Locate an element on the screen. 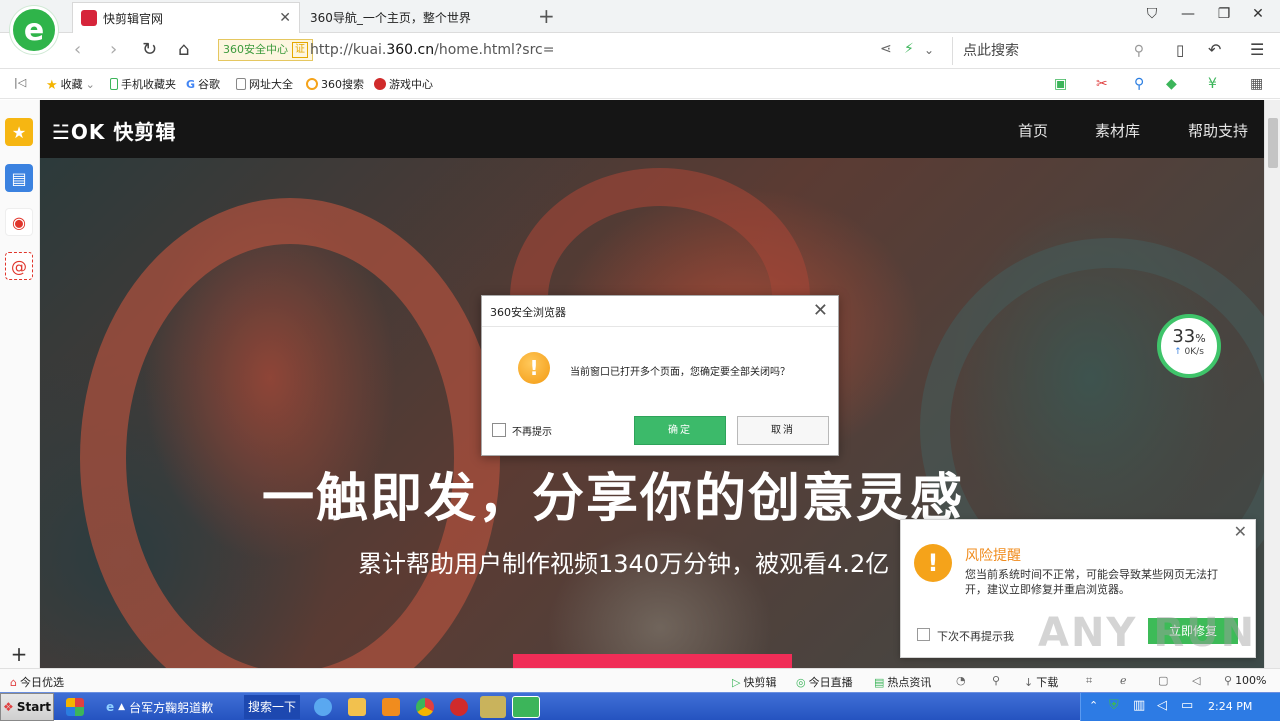 This screenshot has height=721, width=1280. tab-kuaijianji: 快剪辑官网 ✕ is located at coordinates (186, 17).